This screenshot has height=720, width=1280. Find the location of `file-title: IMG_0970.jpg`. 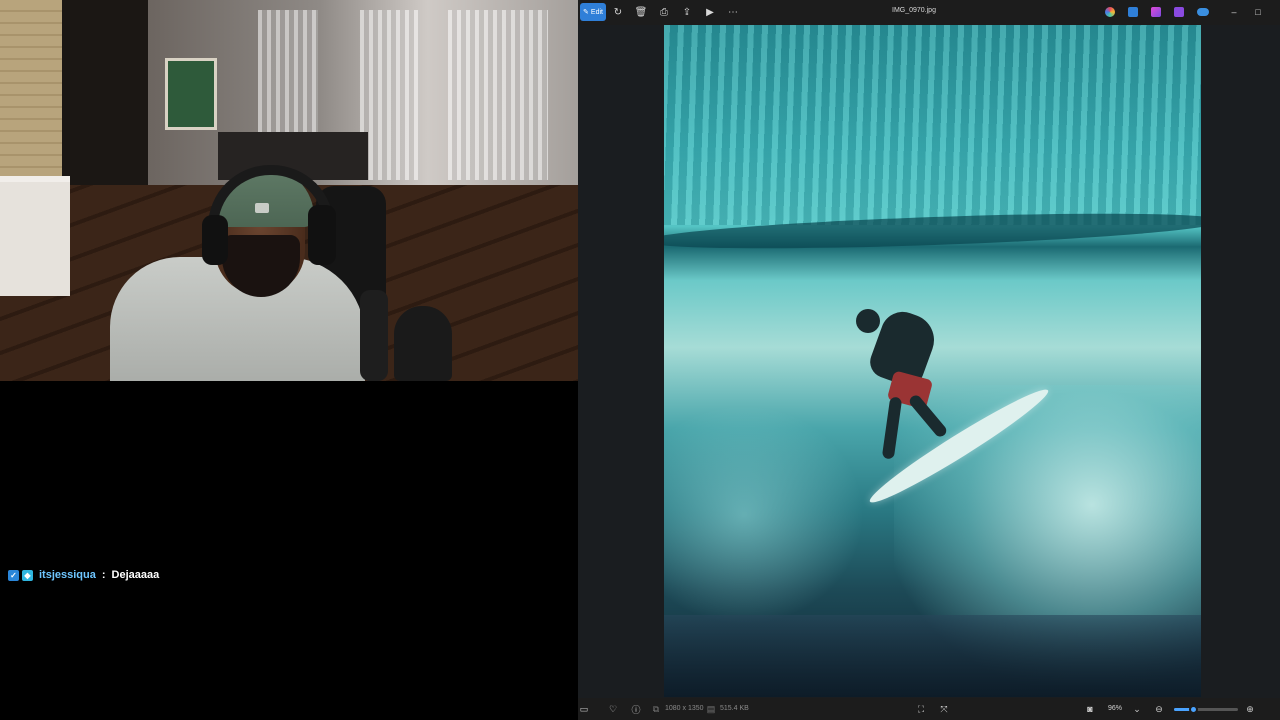

file-title: IMG_0970.jpg is located at coordinates (914, 10).